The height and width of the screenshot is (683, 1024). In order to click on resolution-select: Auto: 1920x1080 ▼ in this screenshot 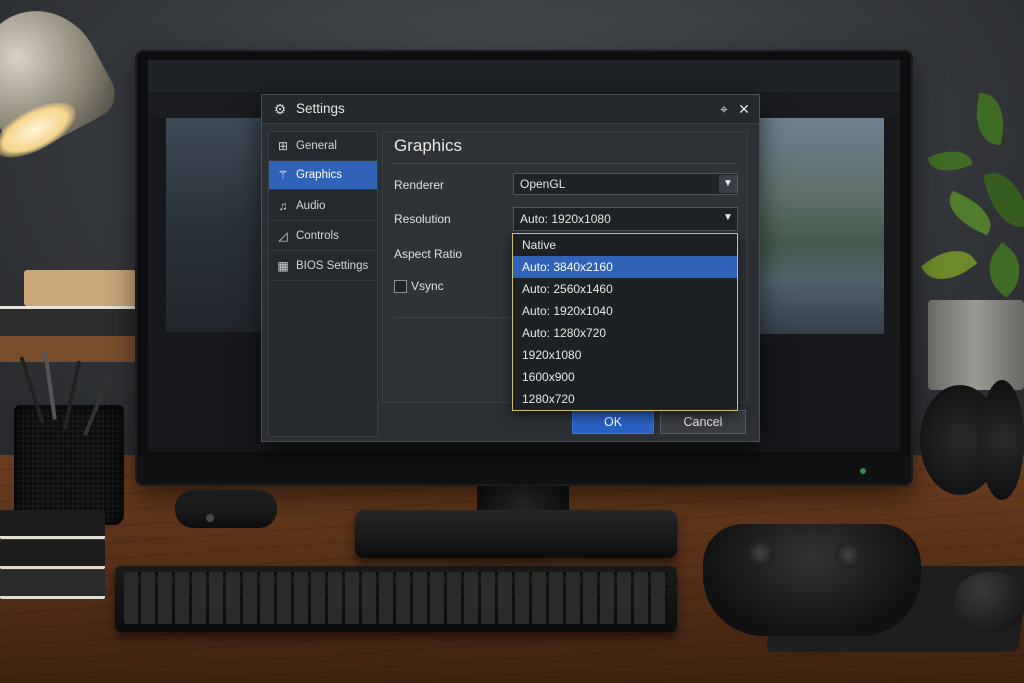, I will do `click(625, 219)`.